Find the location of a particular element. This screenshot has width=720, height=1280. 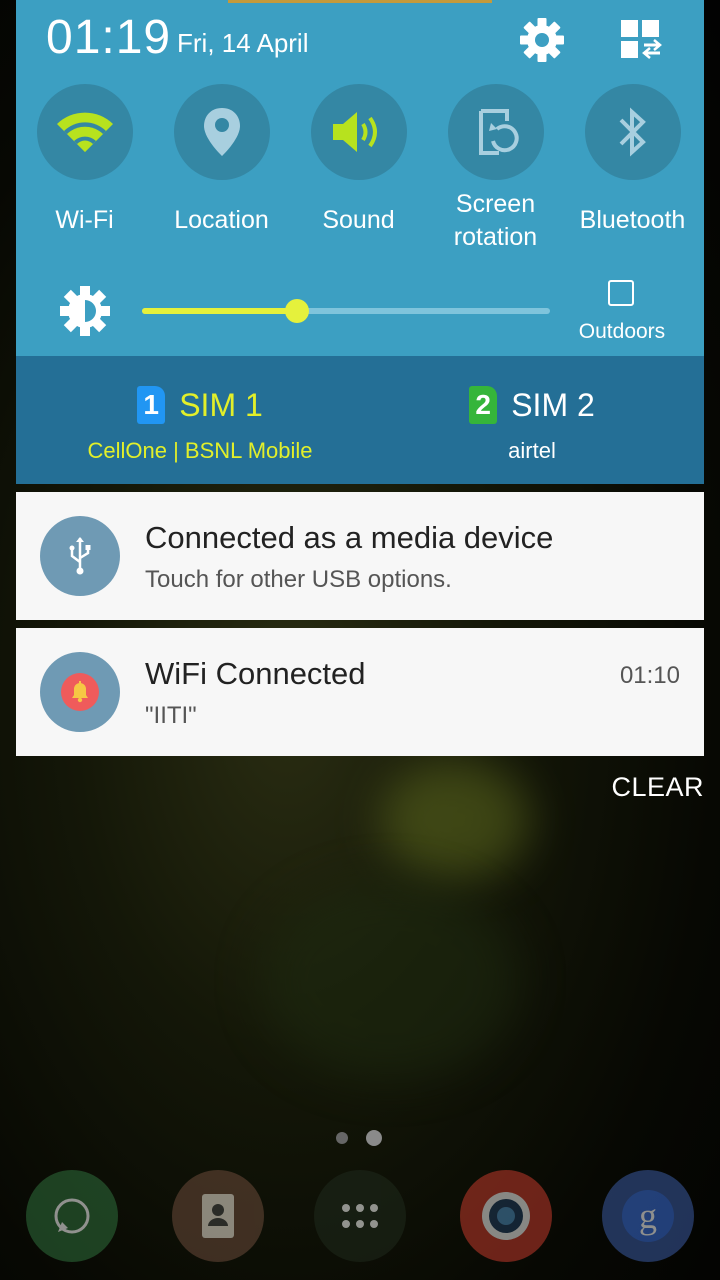

notification-wifi-time: 01:10 is located at coordinates (649, 675).